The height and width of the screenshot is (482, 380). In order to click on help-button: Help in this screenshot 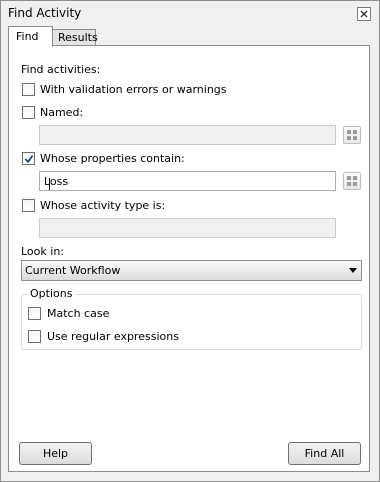, I will do `click(55, 453)`.